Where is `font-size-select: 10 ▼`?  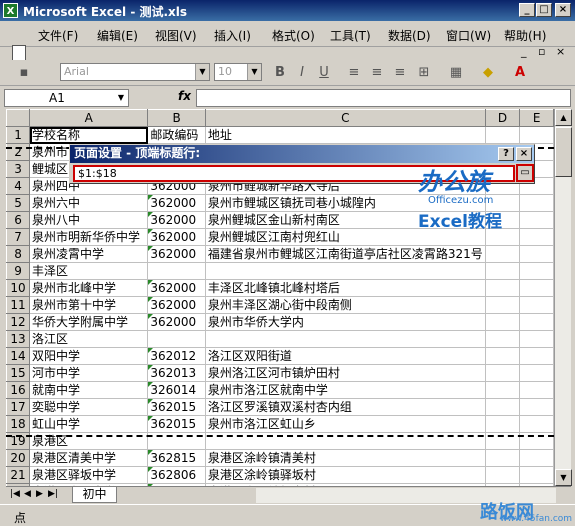
font-size-select: 10 ▼ is located at coordinates (238, 72).